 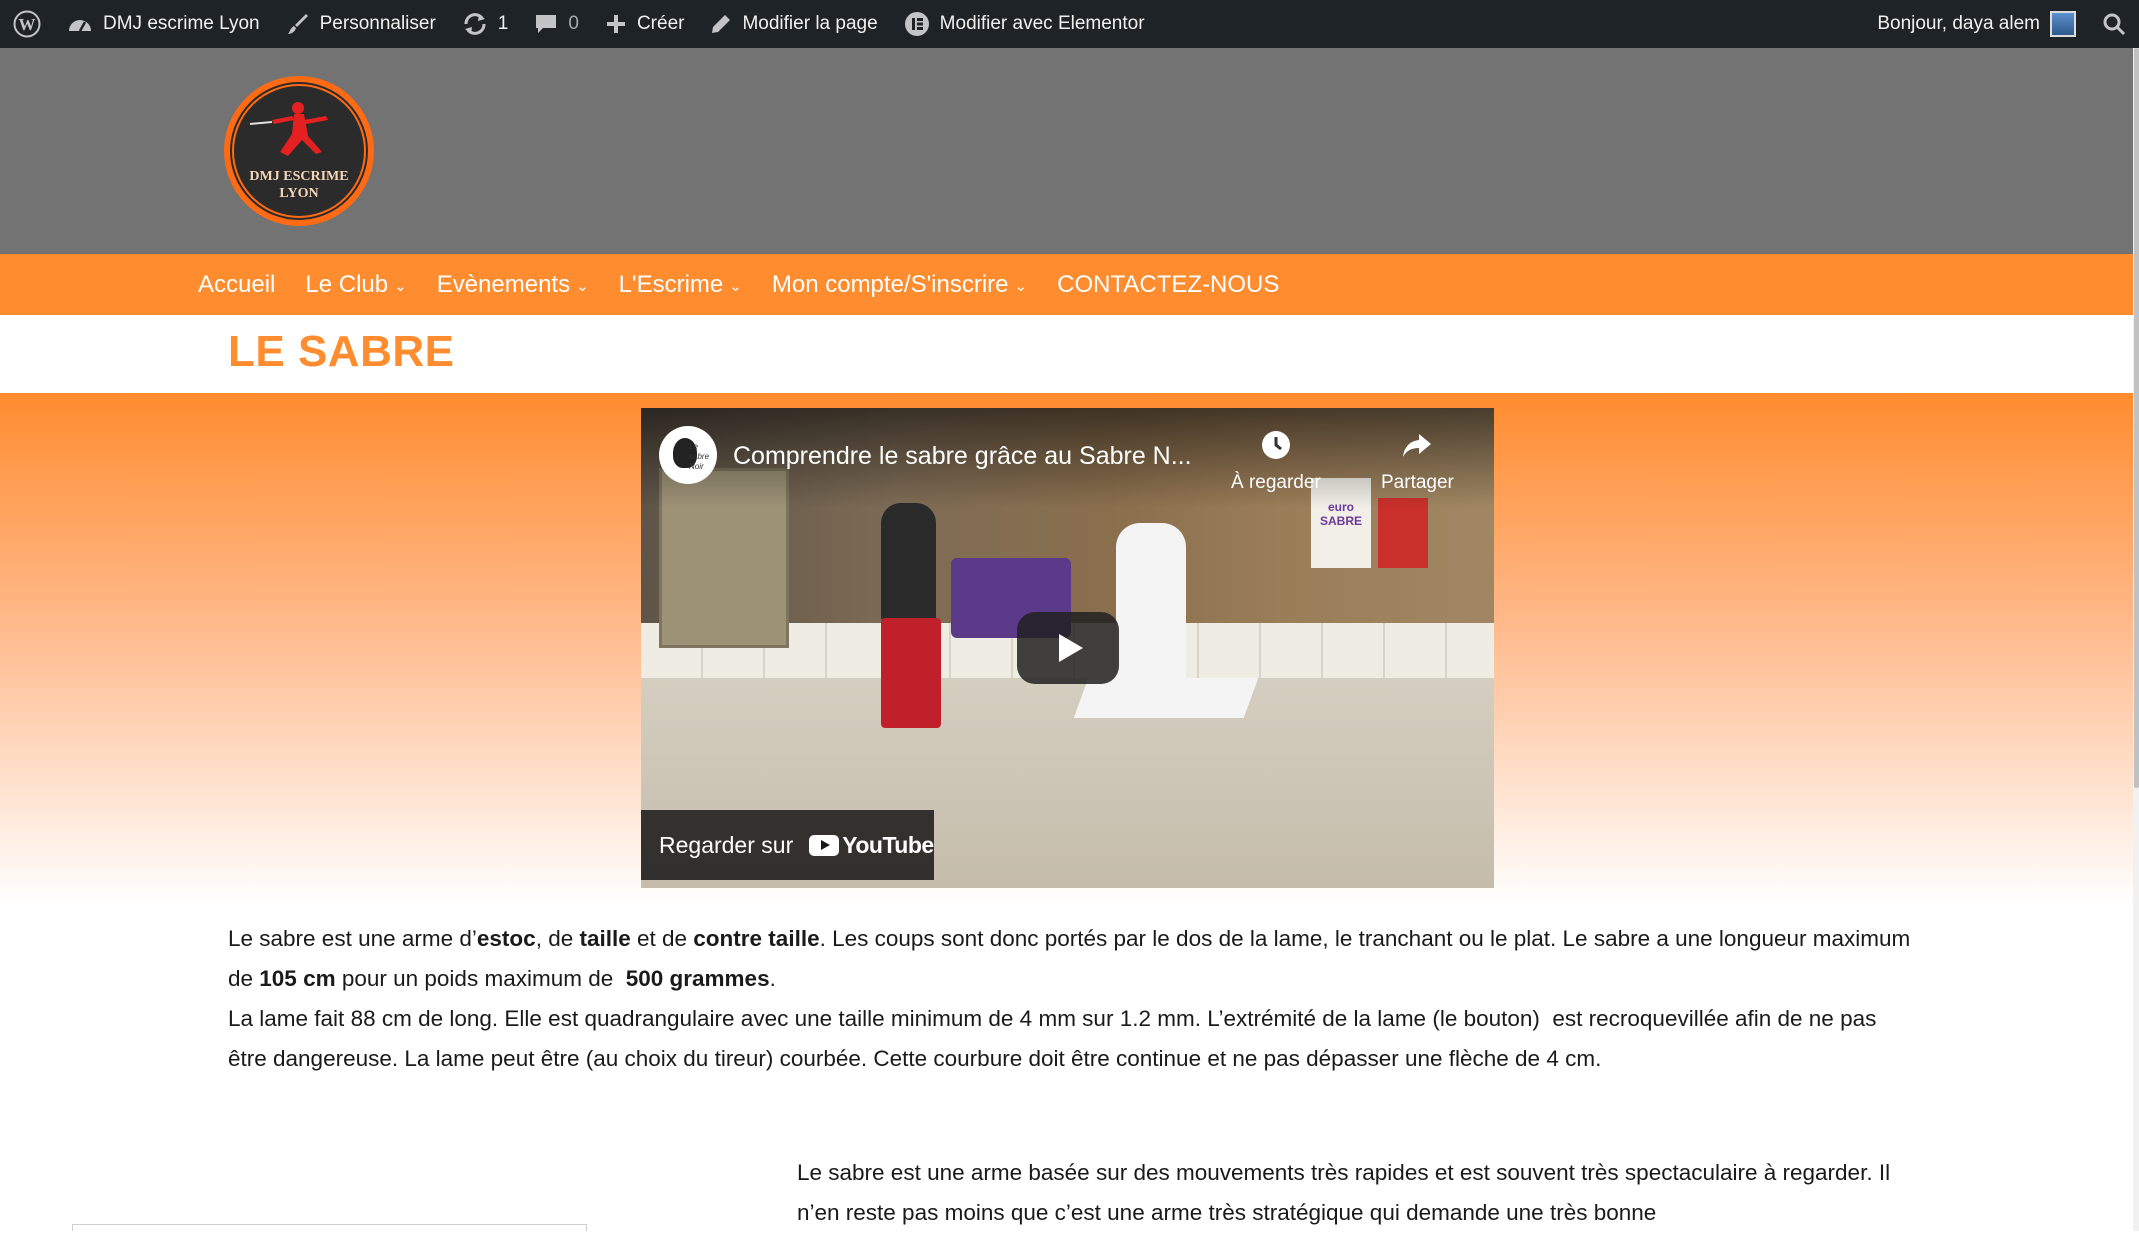 I want to click on comments-count: 0, so click(x=573, y=23).